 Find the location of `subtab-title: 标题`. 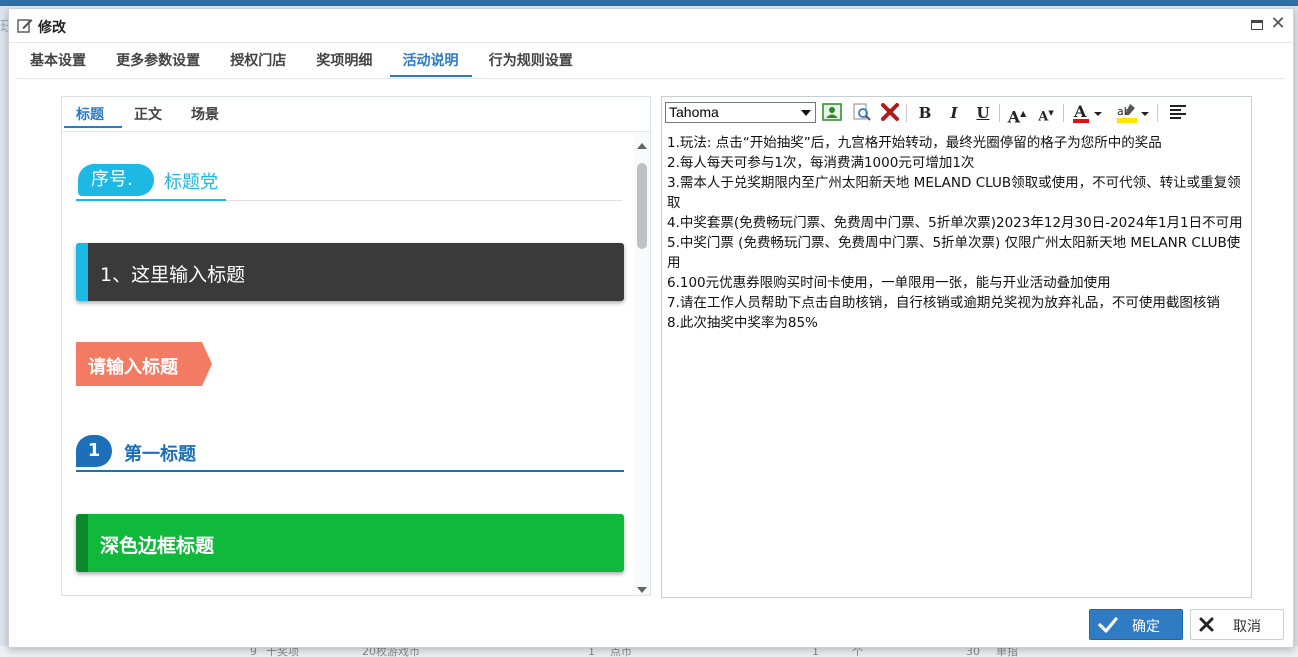

subtab-title: 标题 is located at coordinates (90, 114).